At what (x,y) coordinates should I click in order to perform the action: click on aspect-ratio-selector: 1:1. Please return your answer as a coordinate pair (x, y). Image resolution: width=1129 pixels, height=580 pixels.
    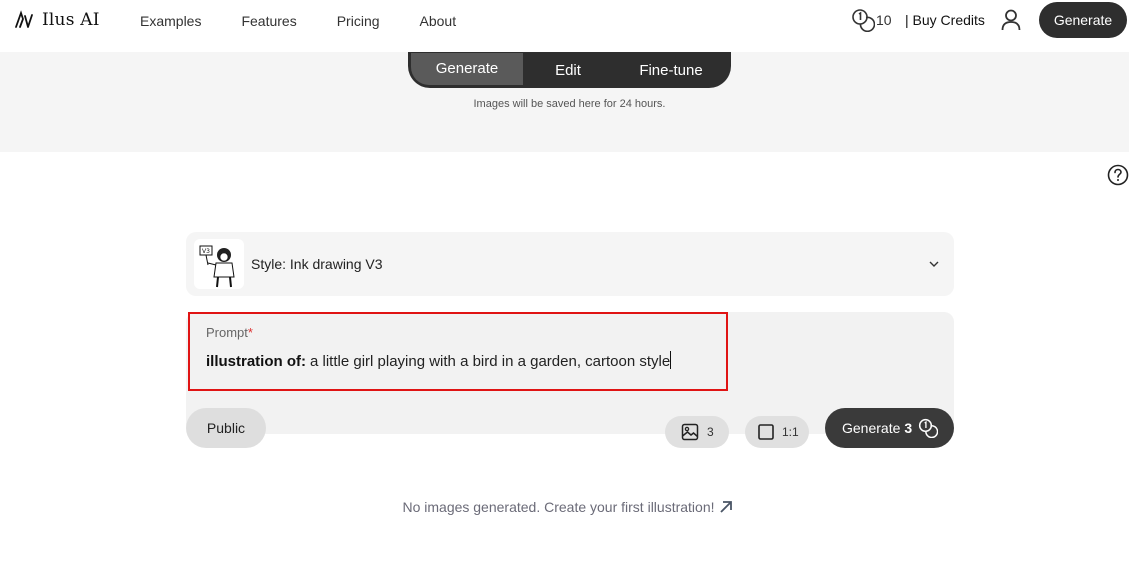
    Looking at the image, I should click on (777, 432).